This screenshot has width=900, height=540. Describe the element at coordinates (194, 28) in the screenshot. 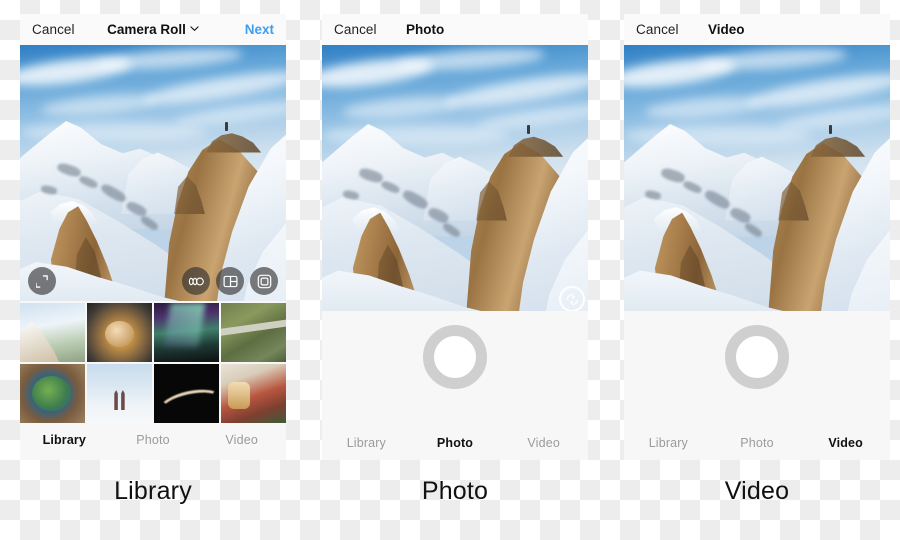

I see `chevron-down-icon` at that location.